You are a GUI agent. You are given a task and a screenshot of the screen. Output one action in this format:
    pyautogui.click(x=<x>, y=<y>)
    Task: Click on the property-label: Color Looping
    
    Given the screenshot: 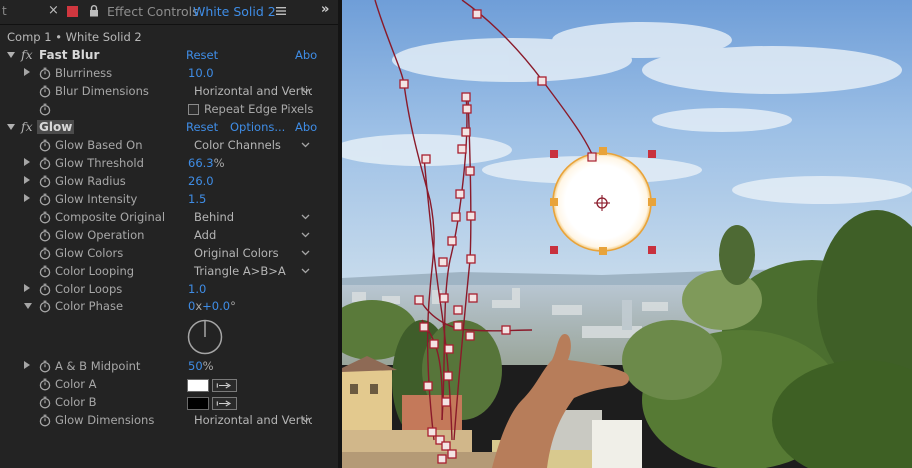 What is the action you would take?
    pyautogui.click(x=95, y=271)
    